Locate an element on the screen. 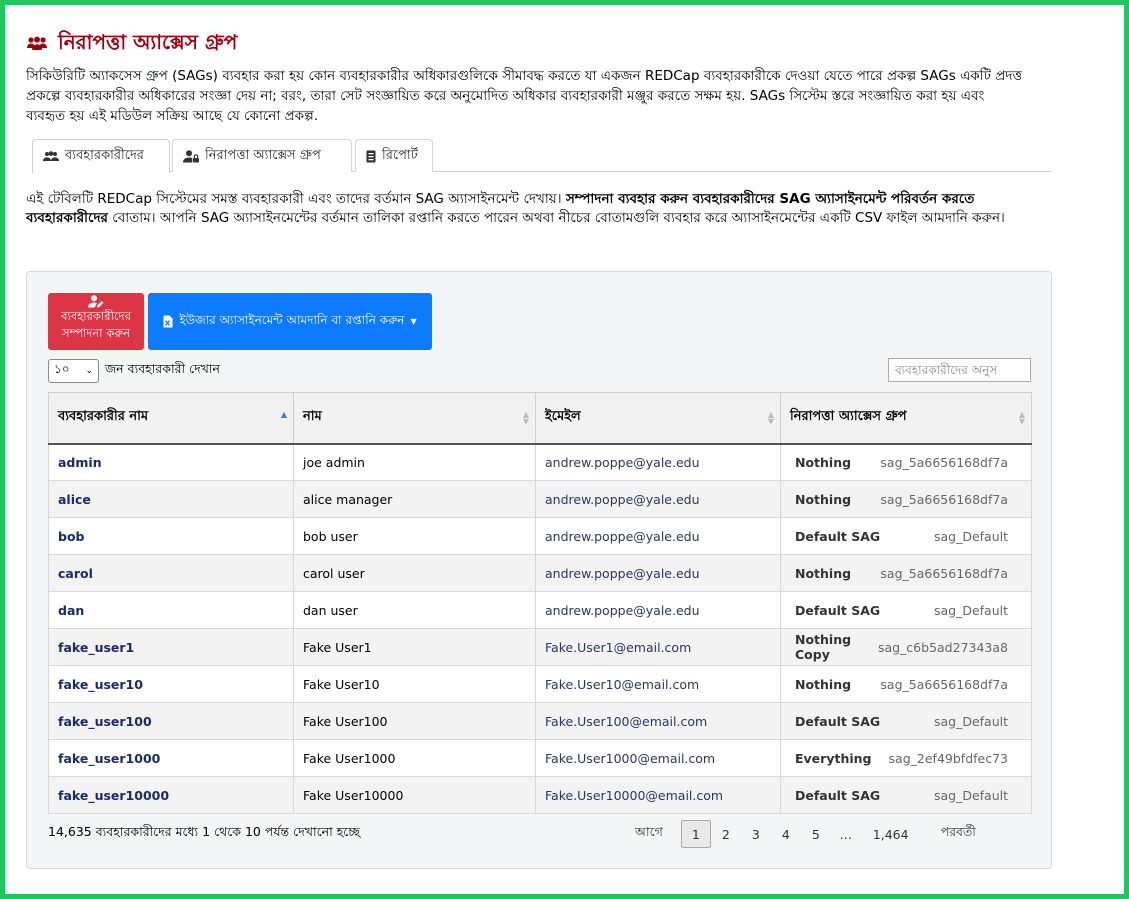 This screenshot has width=1129, height=899. sort-ascending-icon: ▲ is located at coordinates (283, 414).